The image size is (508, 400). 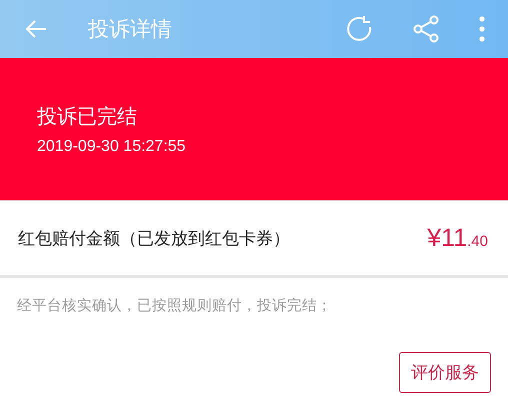 I want to click on more-icon, so click(x=482, y=29).